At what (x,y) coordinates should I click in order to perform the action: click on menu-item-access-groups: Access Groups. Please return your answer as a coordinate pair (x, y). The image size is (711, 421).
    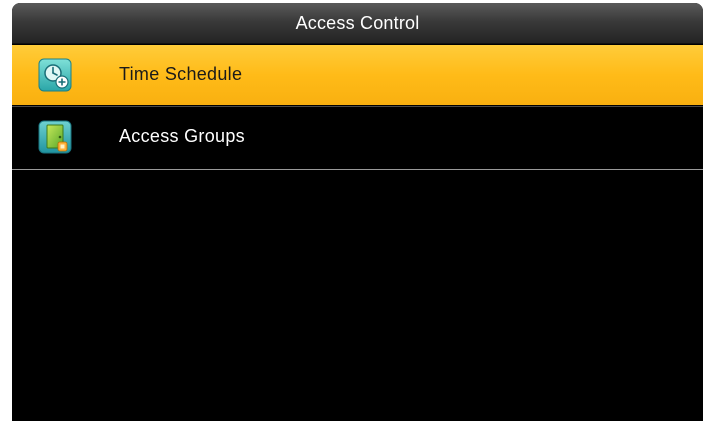
    Looking at the image, I should click on (357, 137).